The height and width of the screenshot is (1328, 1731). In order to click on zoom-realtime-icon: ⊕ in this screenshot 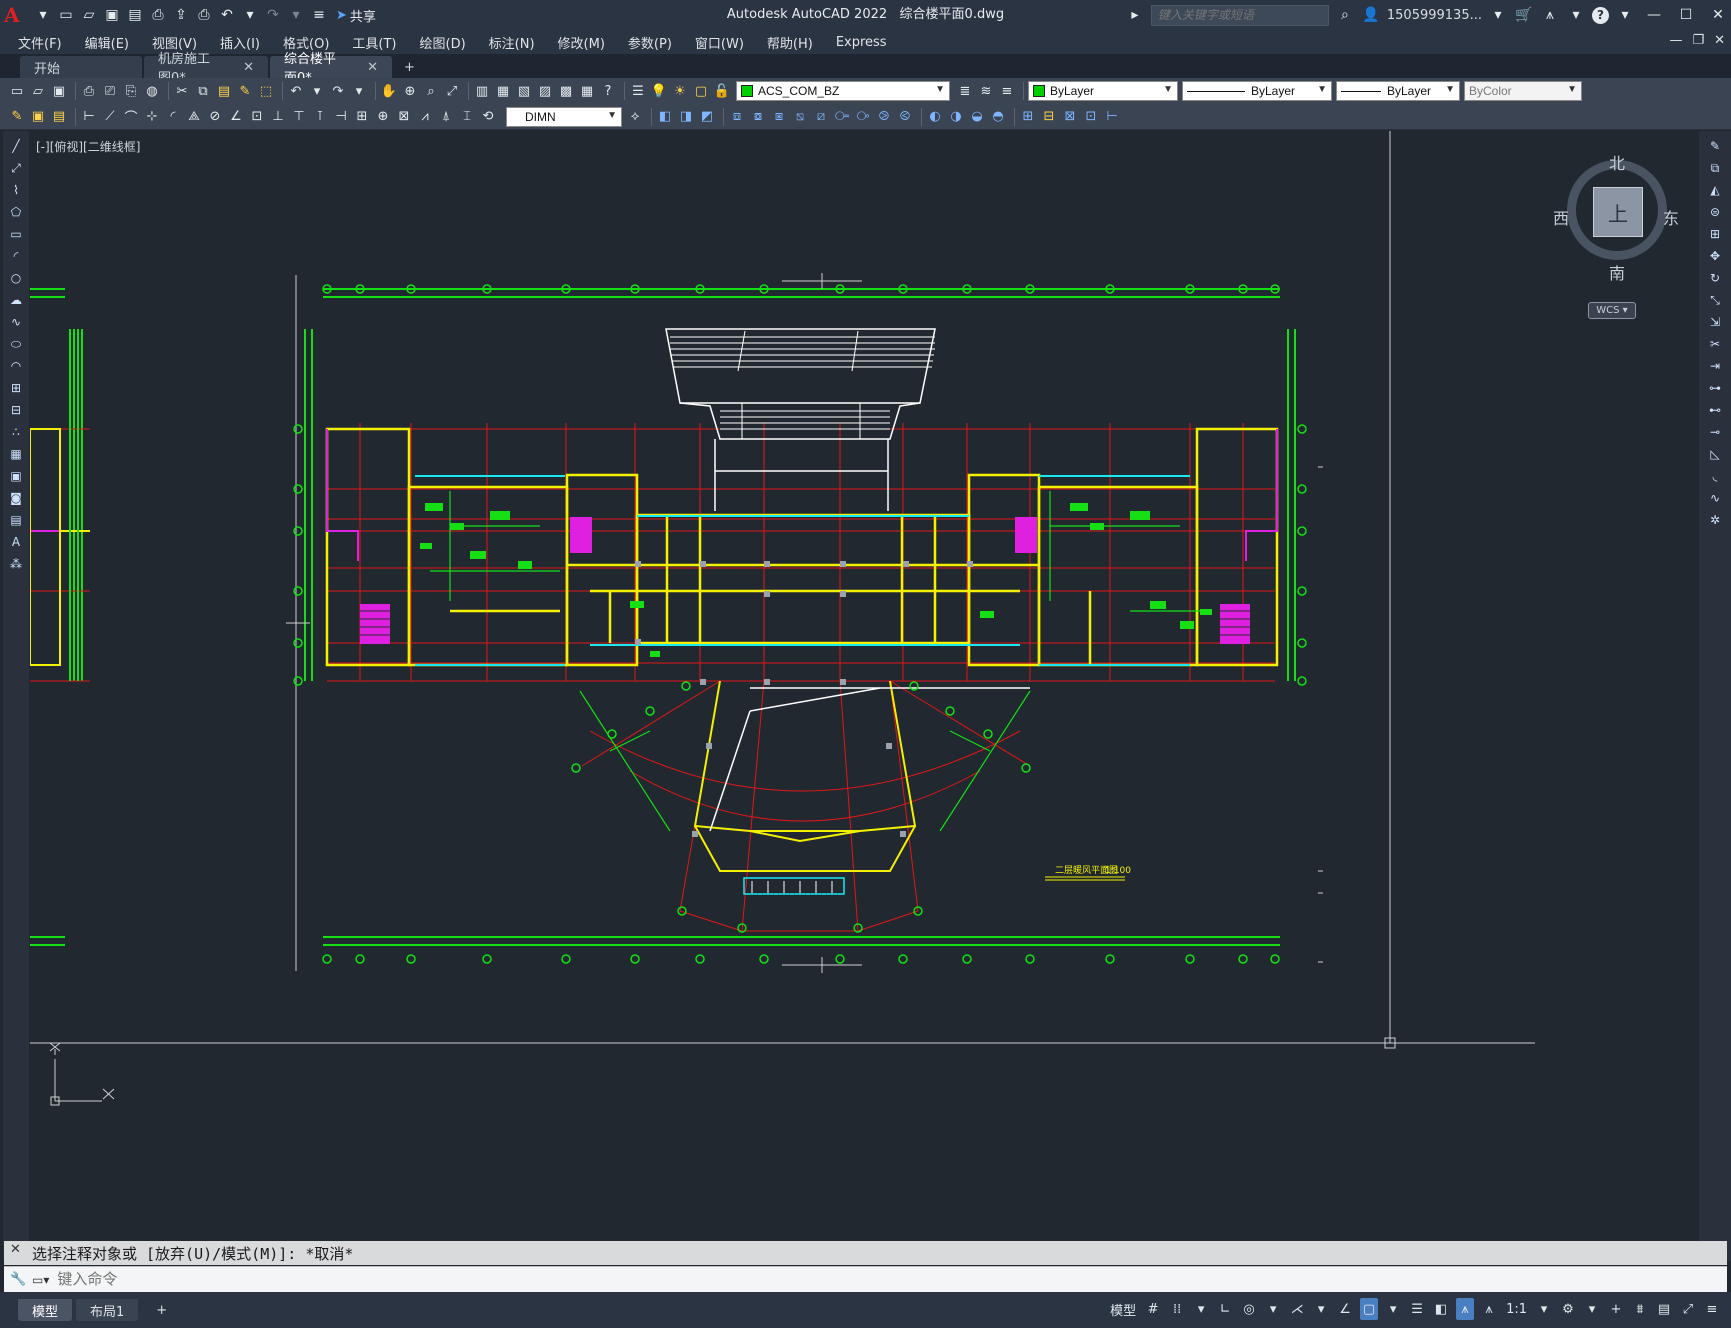, I will do `click(410, 91)`.